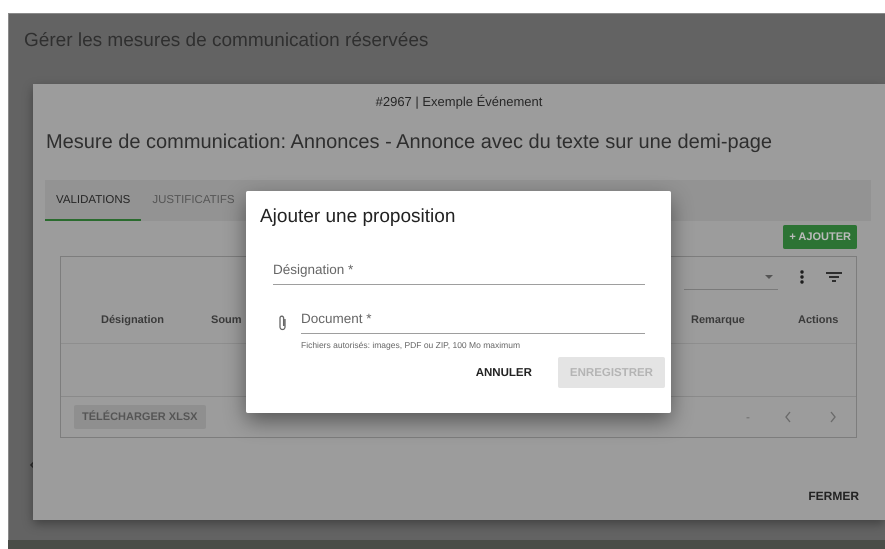 The width and height of the screenshot is (885, 549). What do you see at coordinates (788, 417) in the screenshot?
I see `chevron-left-icon` at bounding box center [788, 417].